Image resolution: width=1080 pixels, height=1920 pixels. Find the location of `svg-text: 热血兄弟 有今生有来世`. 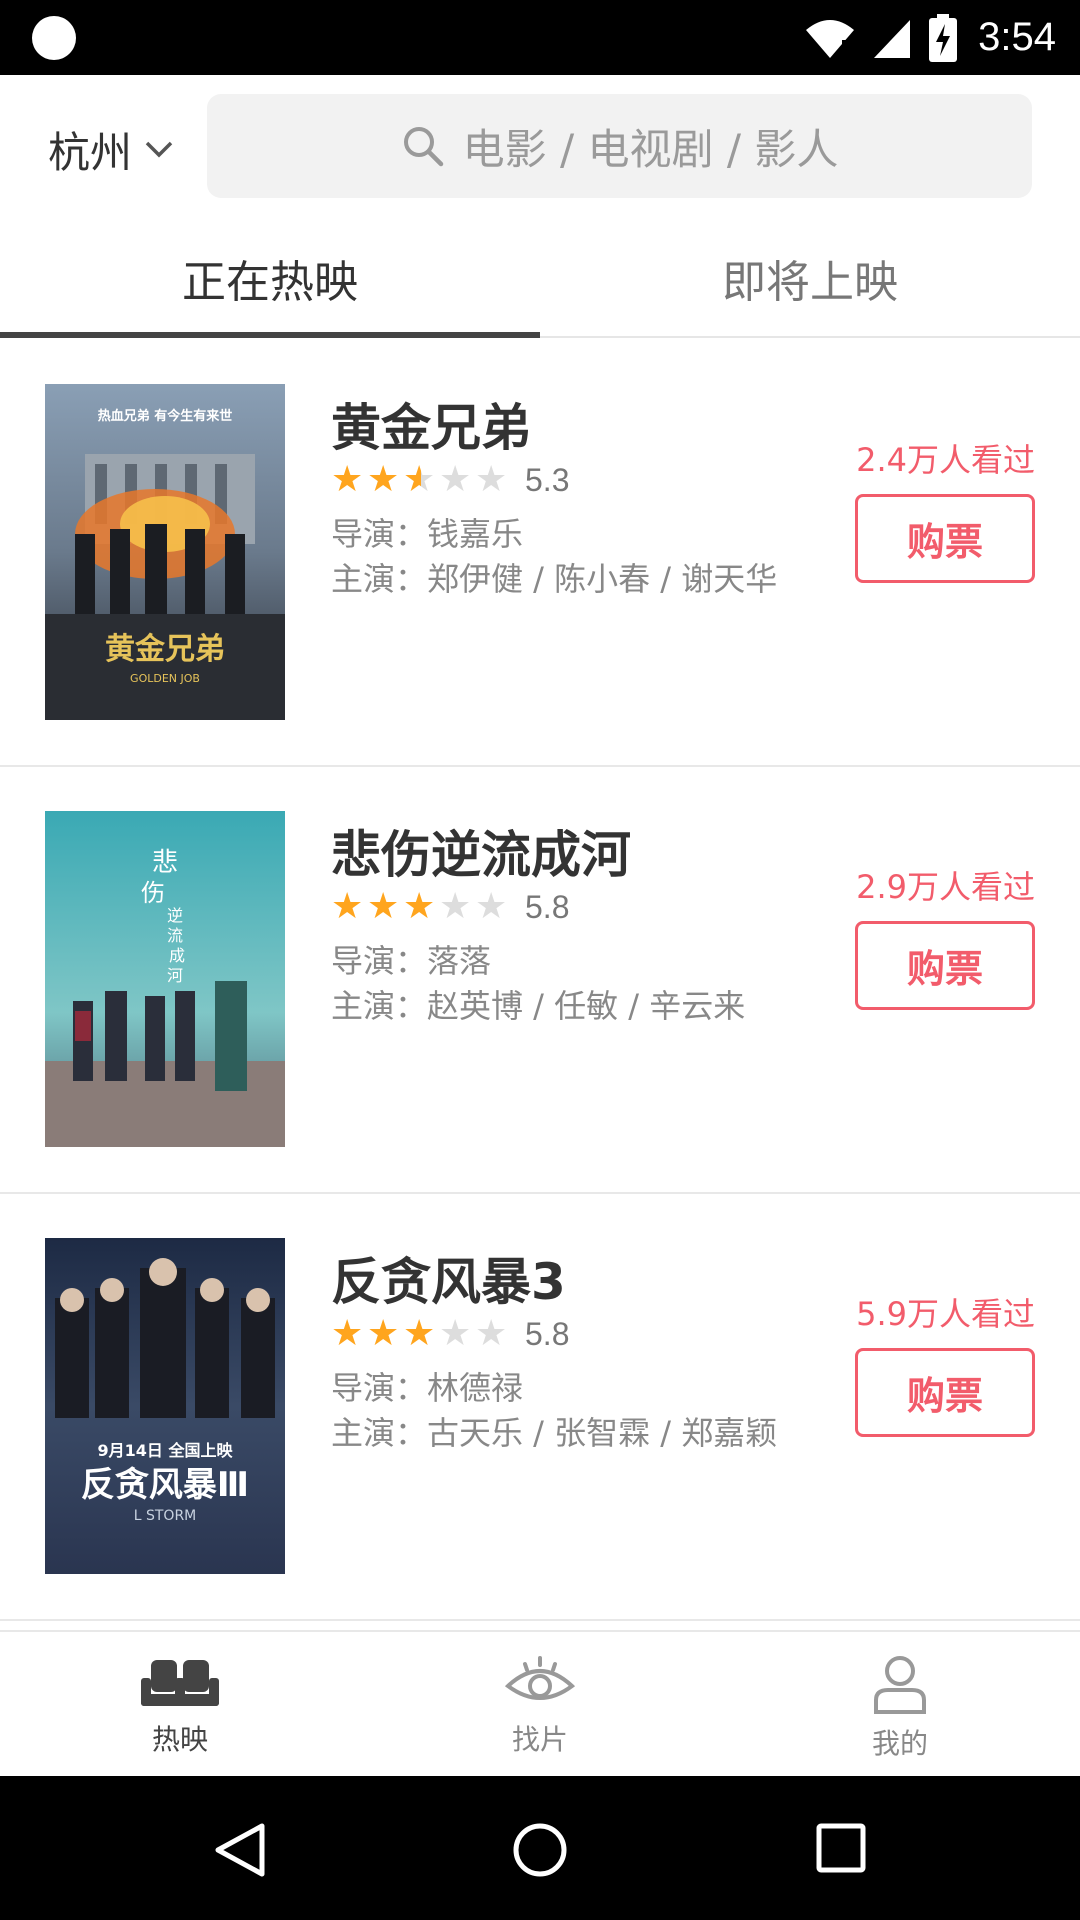

svg-text: 热血兄弟 有今生有来世 is located at coordinates (165, 416).